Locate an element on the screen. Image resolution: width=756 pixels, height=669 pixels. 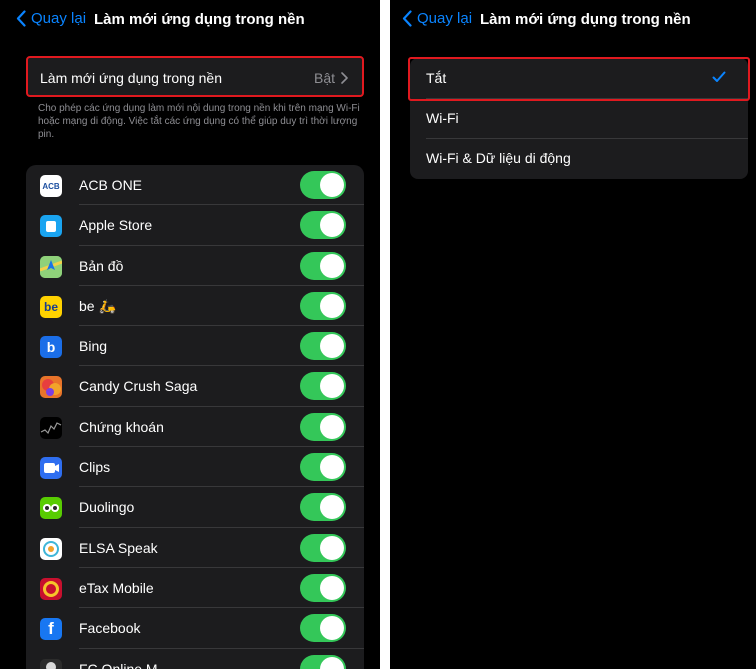
setting-value: Bật is located at coordinates (331, 78).